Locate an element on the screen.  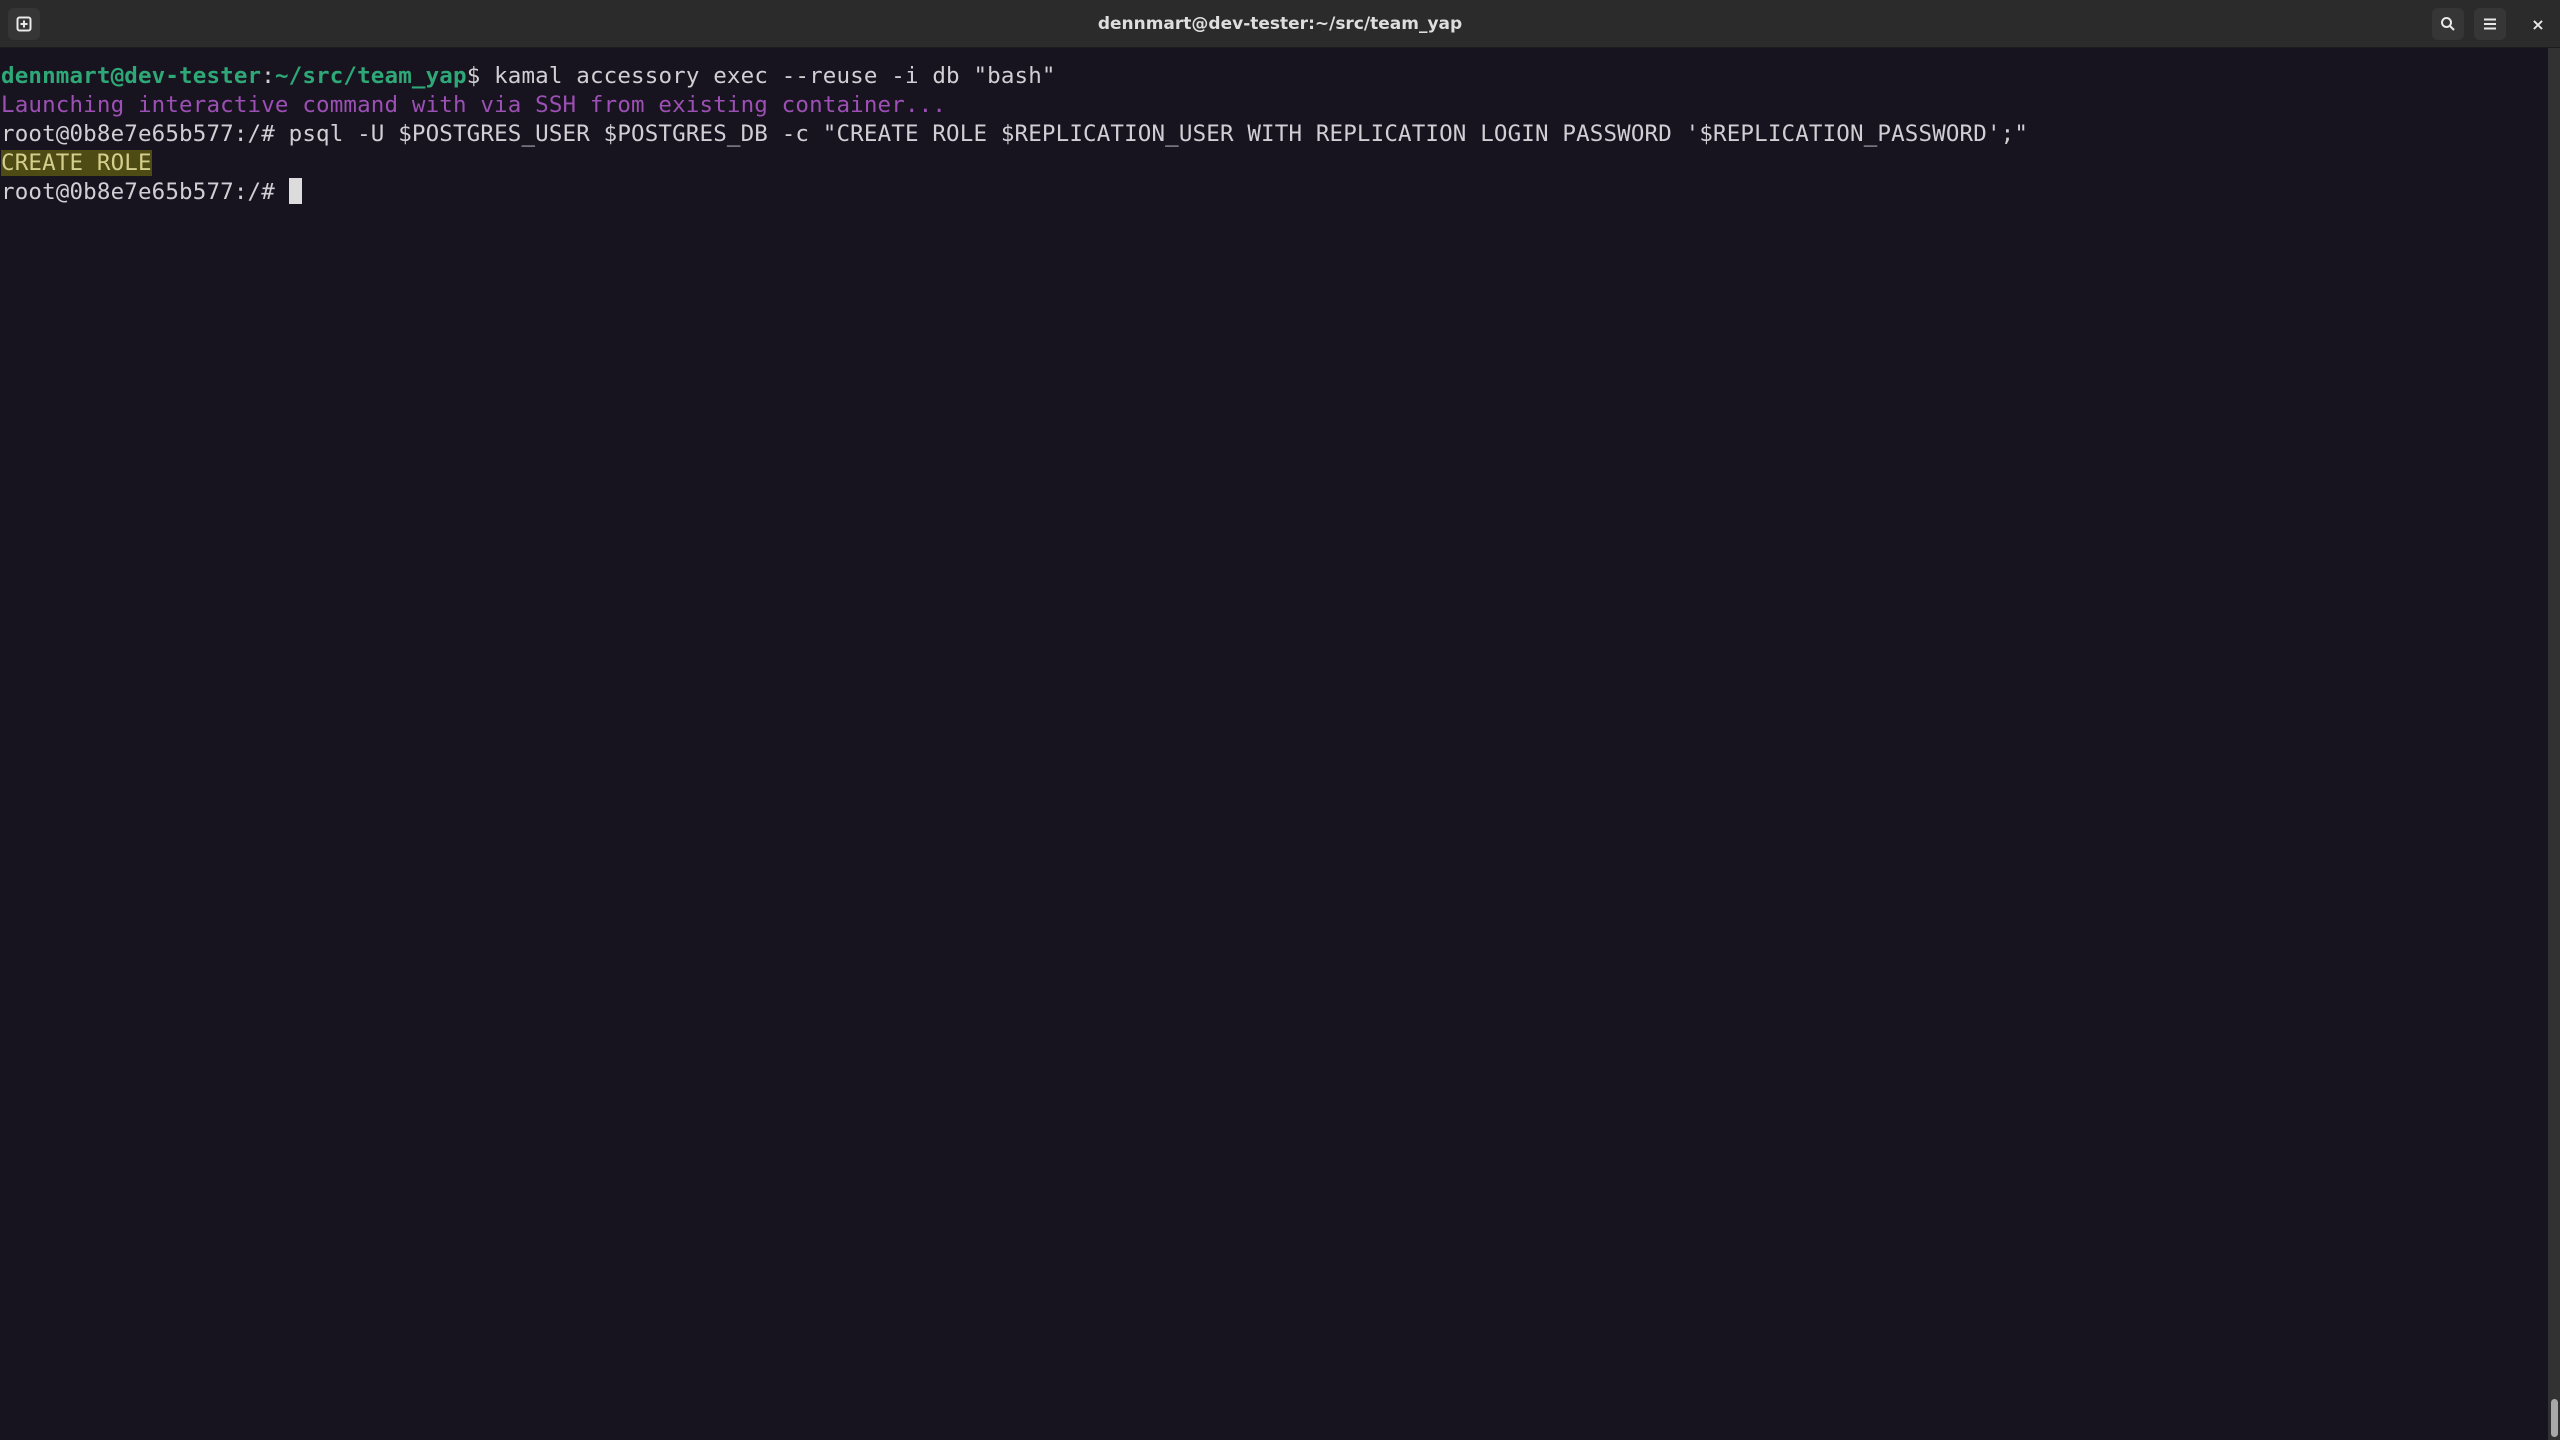
close-button: × is located at coordinates (2538, 24).